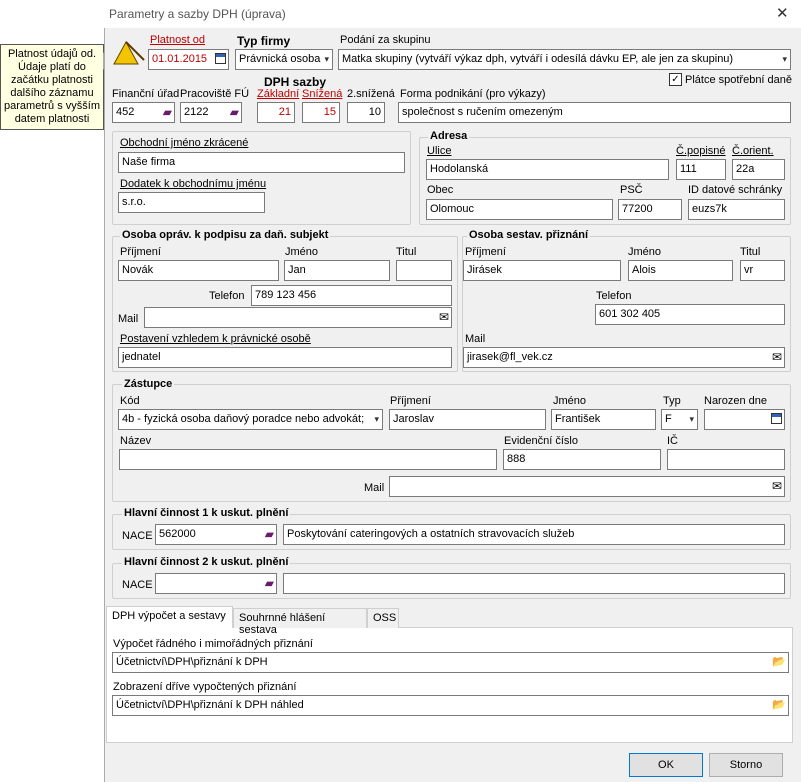 Image resolution: width=801 pixels, height=782 pixels. I want to click on op-prijmeni-label: Příjmení, so click(140, 252).